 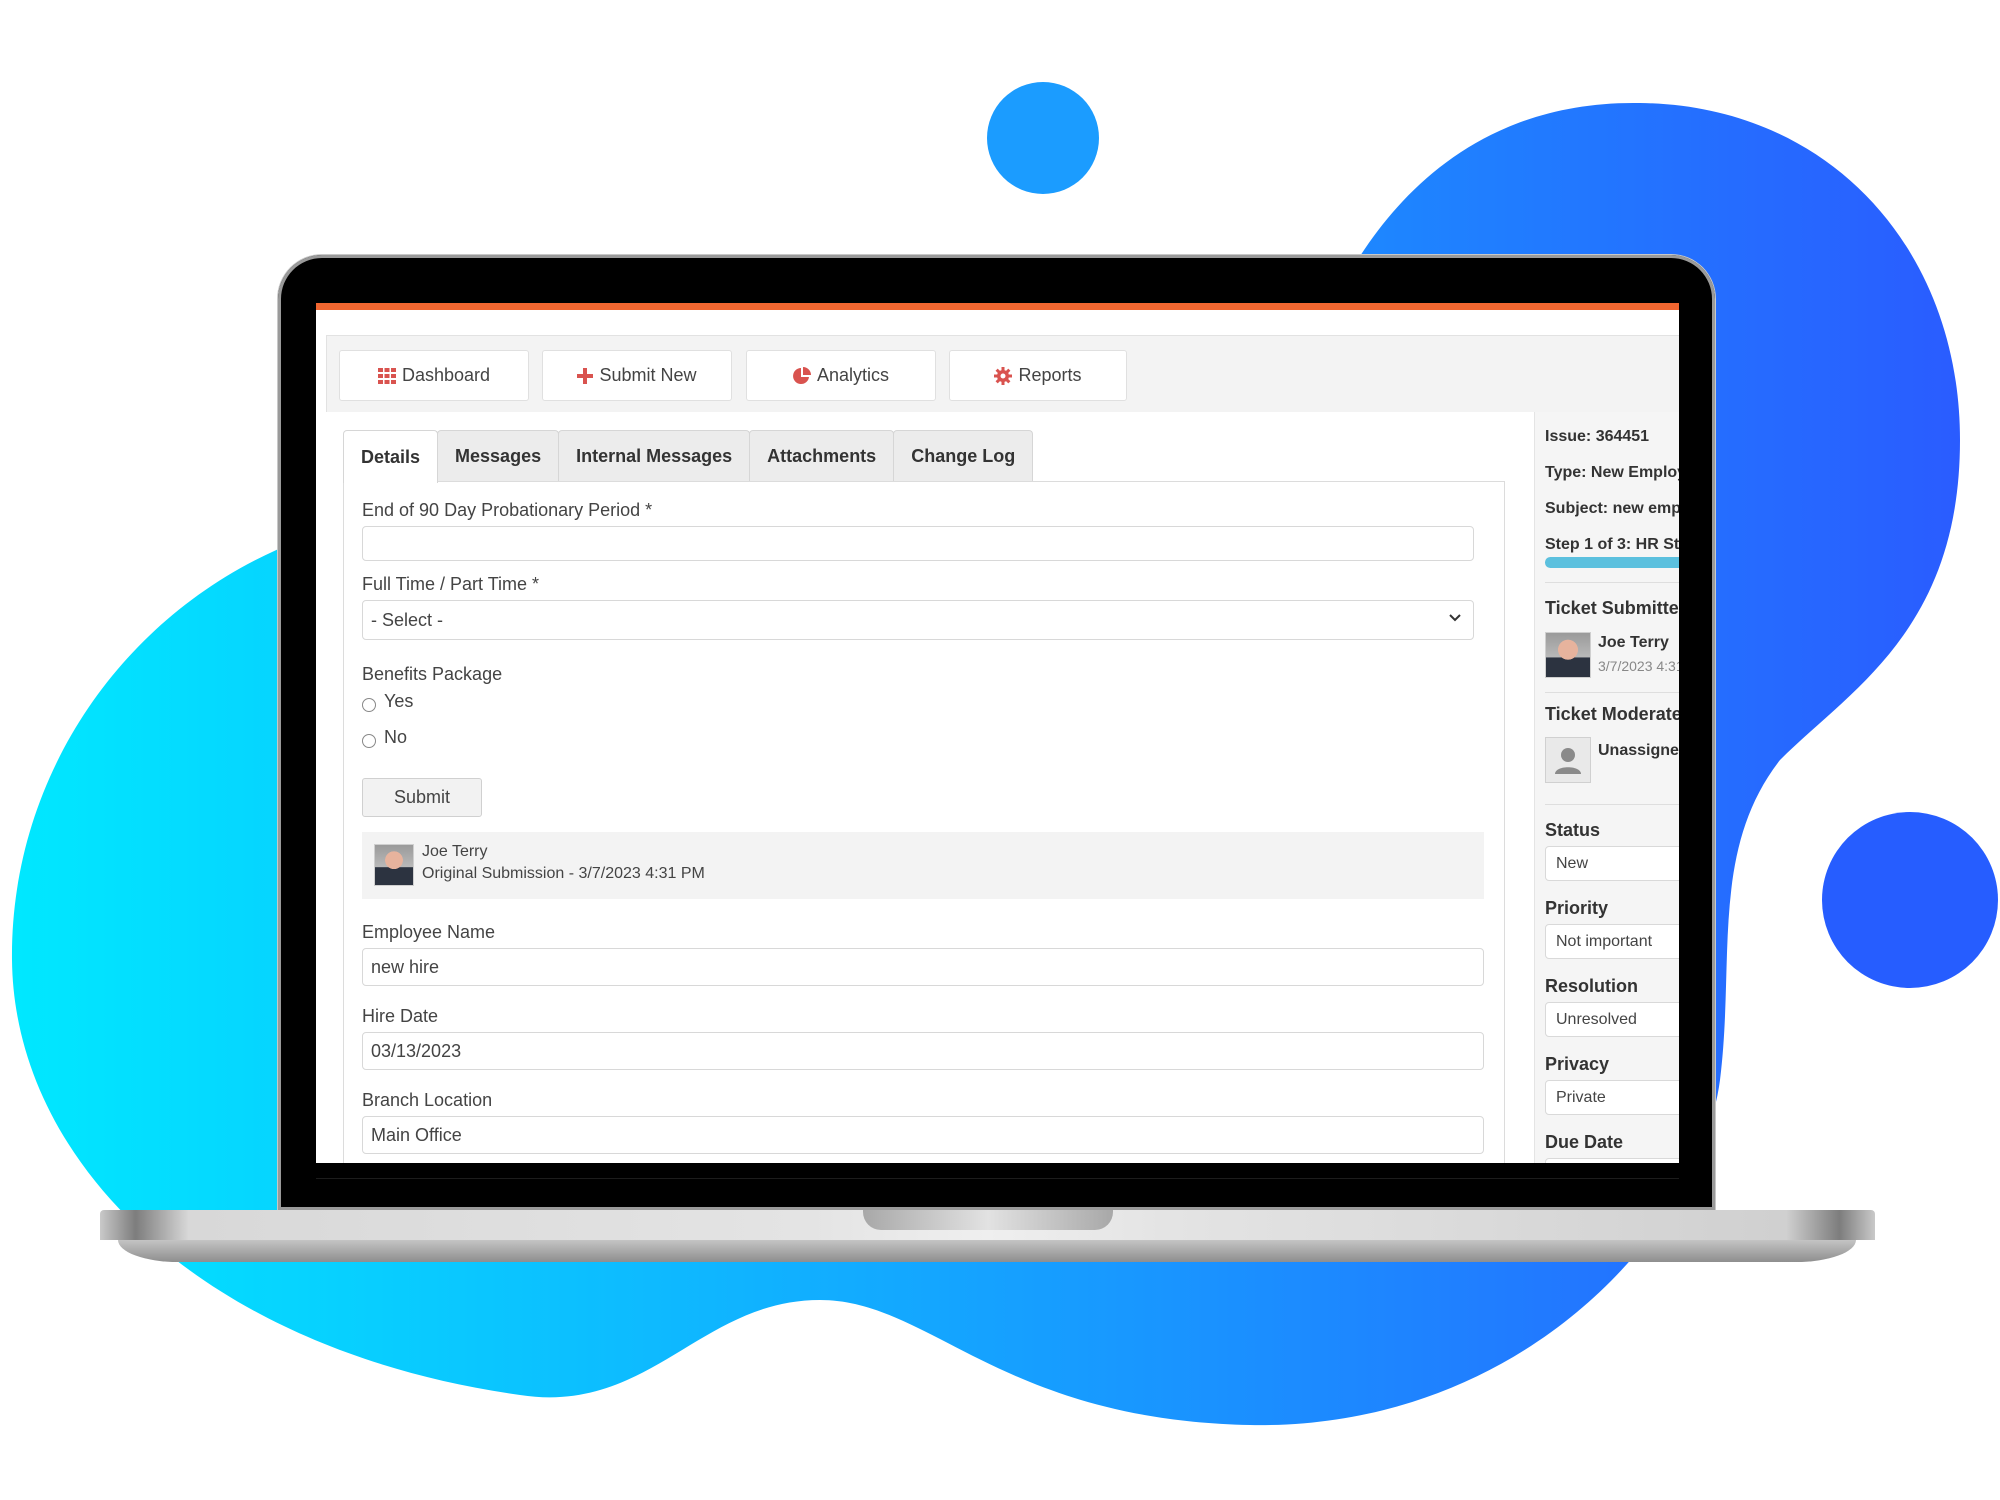 I want to click on top-nav: Dashboard Submit New Analytics Reports, so click(x=1002, y=374).